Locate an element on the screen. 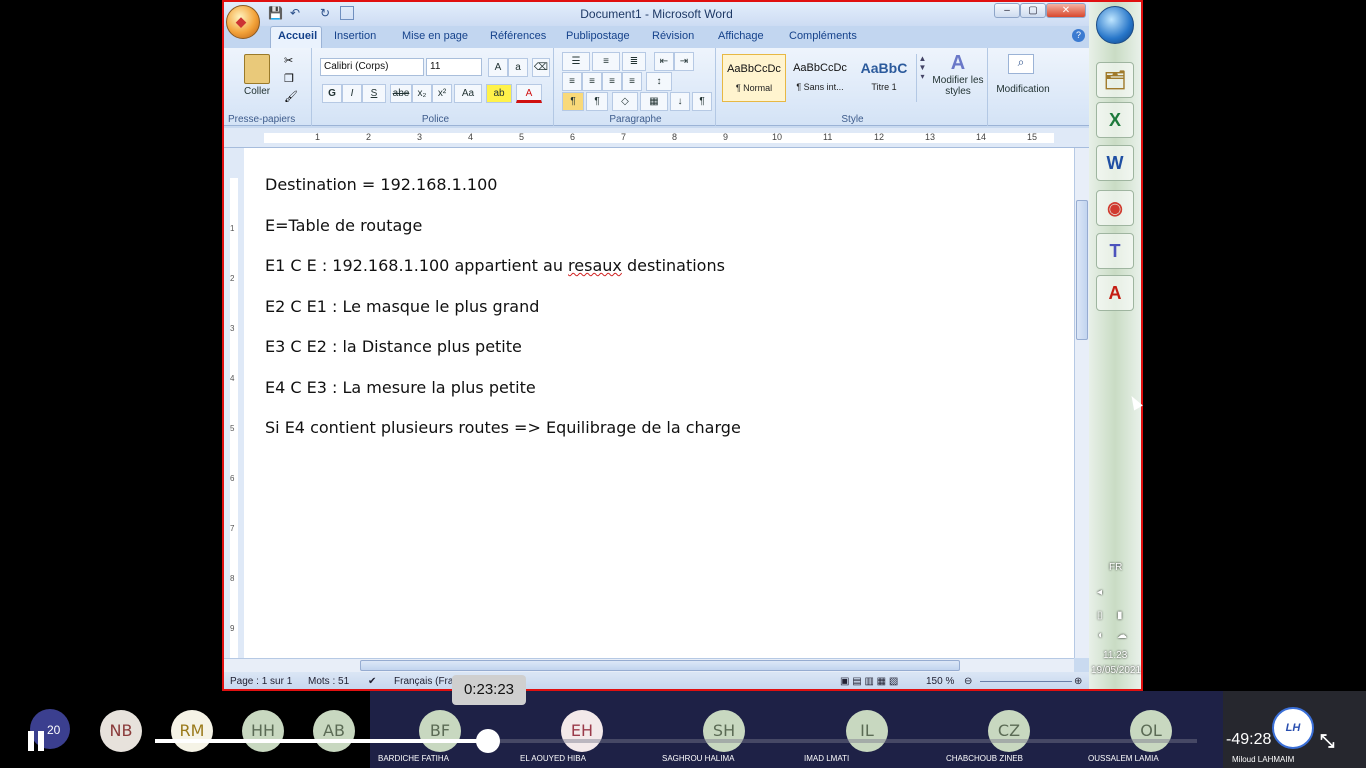  sort-icon: ↓ is located at coordinates (680, 101).